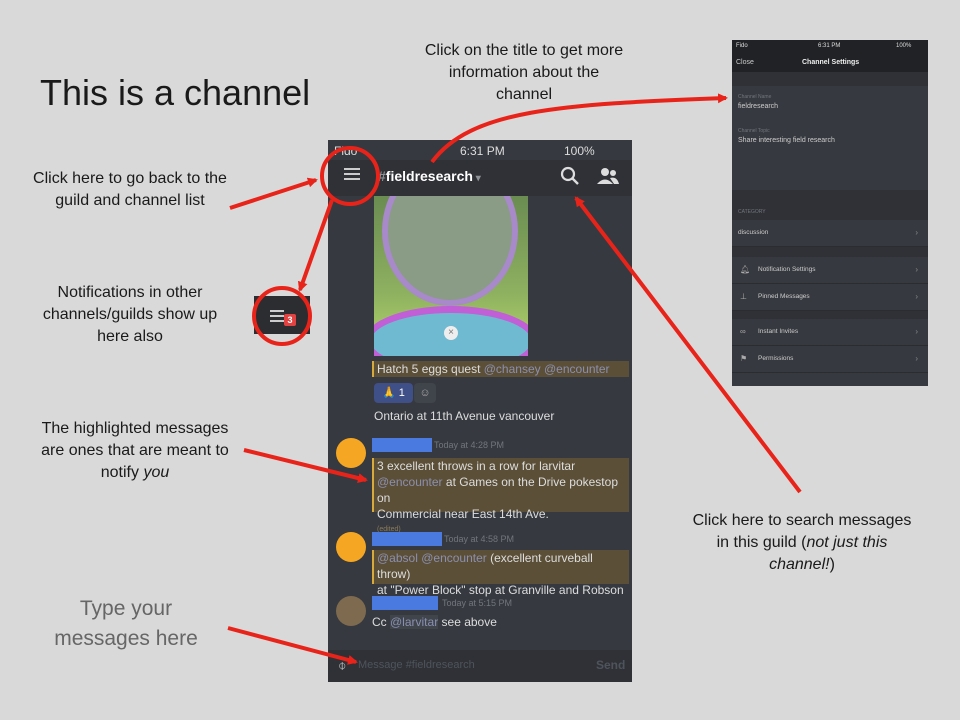 The width and height of the screenshot is (960, 720). What do you see at coordinates (305, 465) in the screenshot?
I see `arrow-highlighted` at bounding box center [305, 465].